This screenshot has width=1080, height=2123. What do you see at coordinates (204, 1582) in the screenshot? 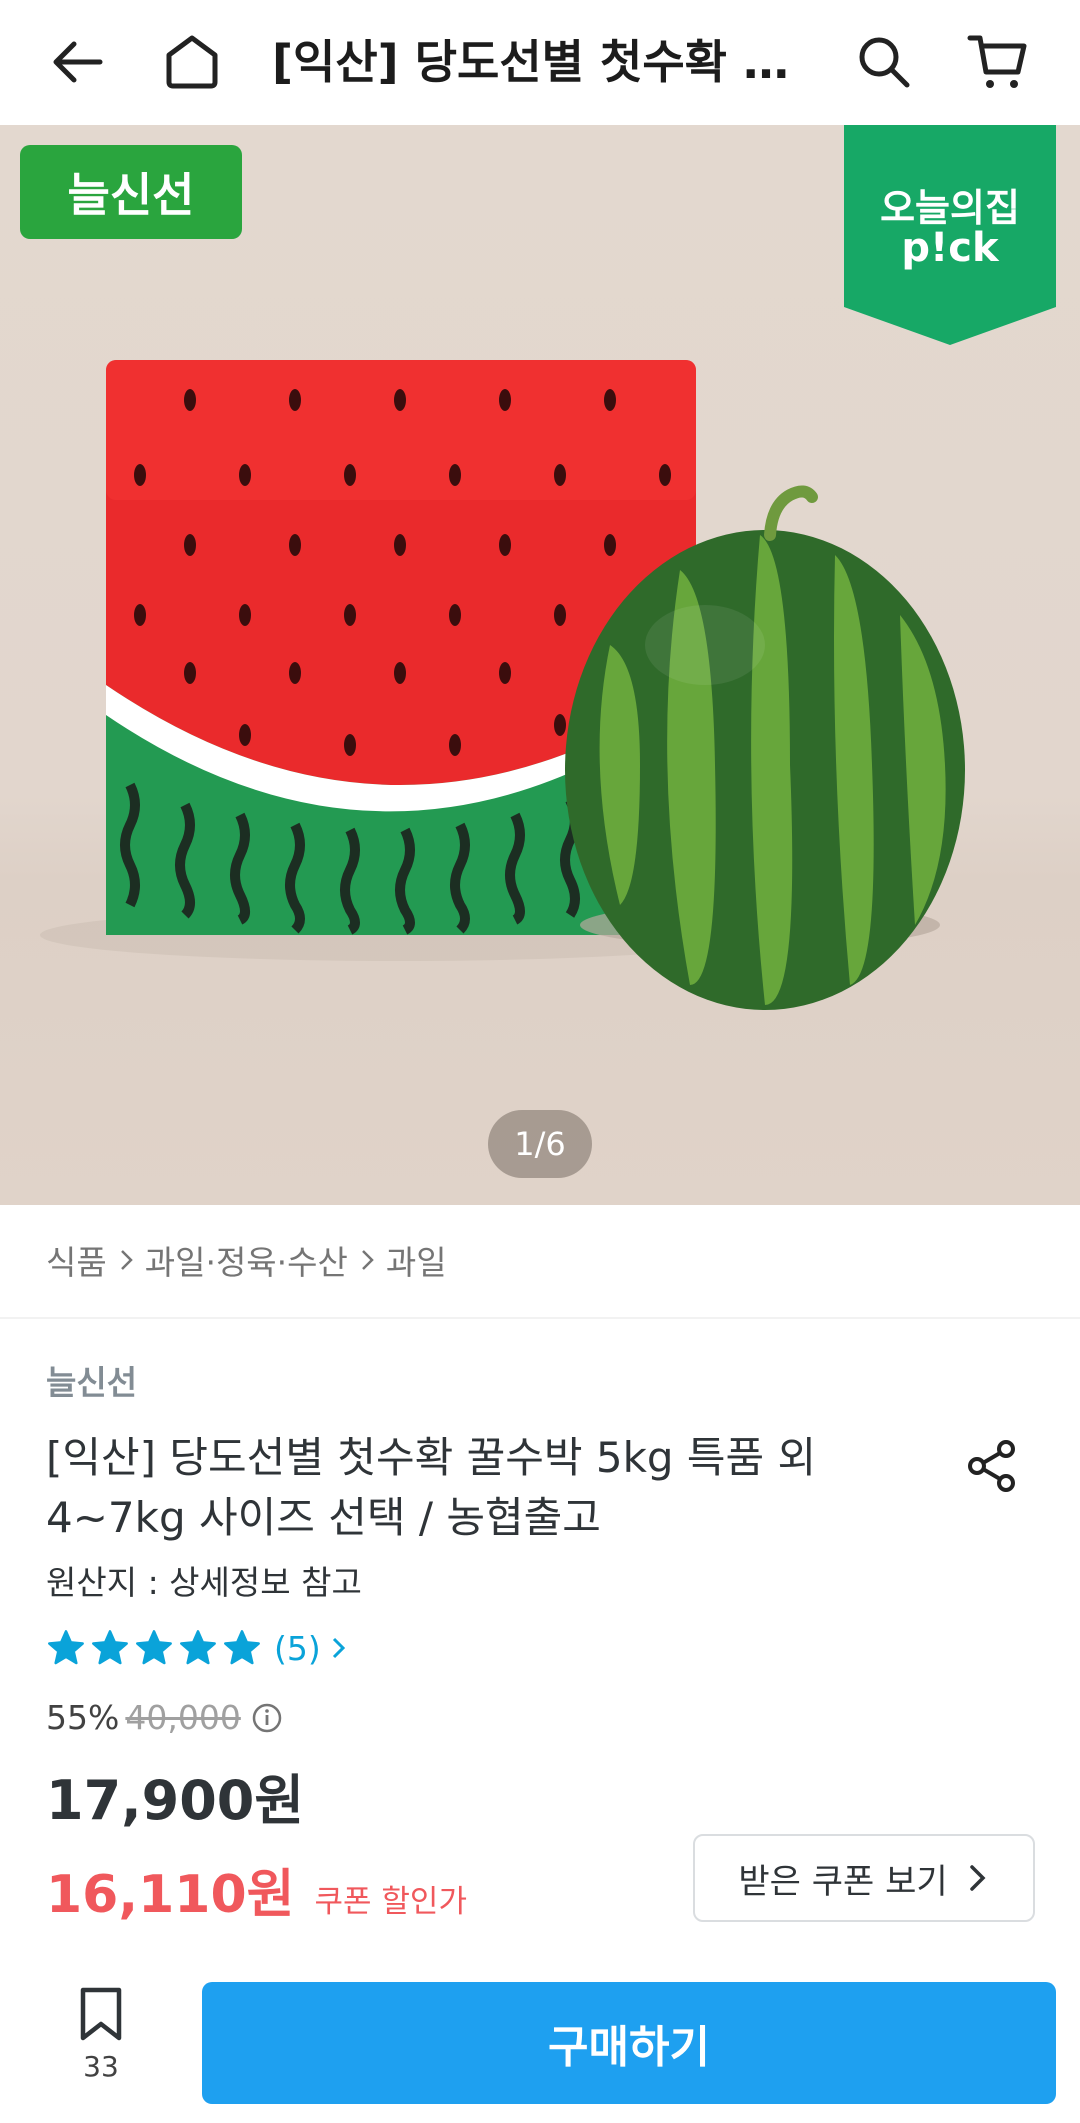
I see `origin-info: 원산지 : 상세정보 참고` at bounding box center [204, 1582].